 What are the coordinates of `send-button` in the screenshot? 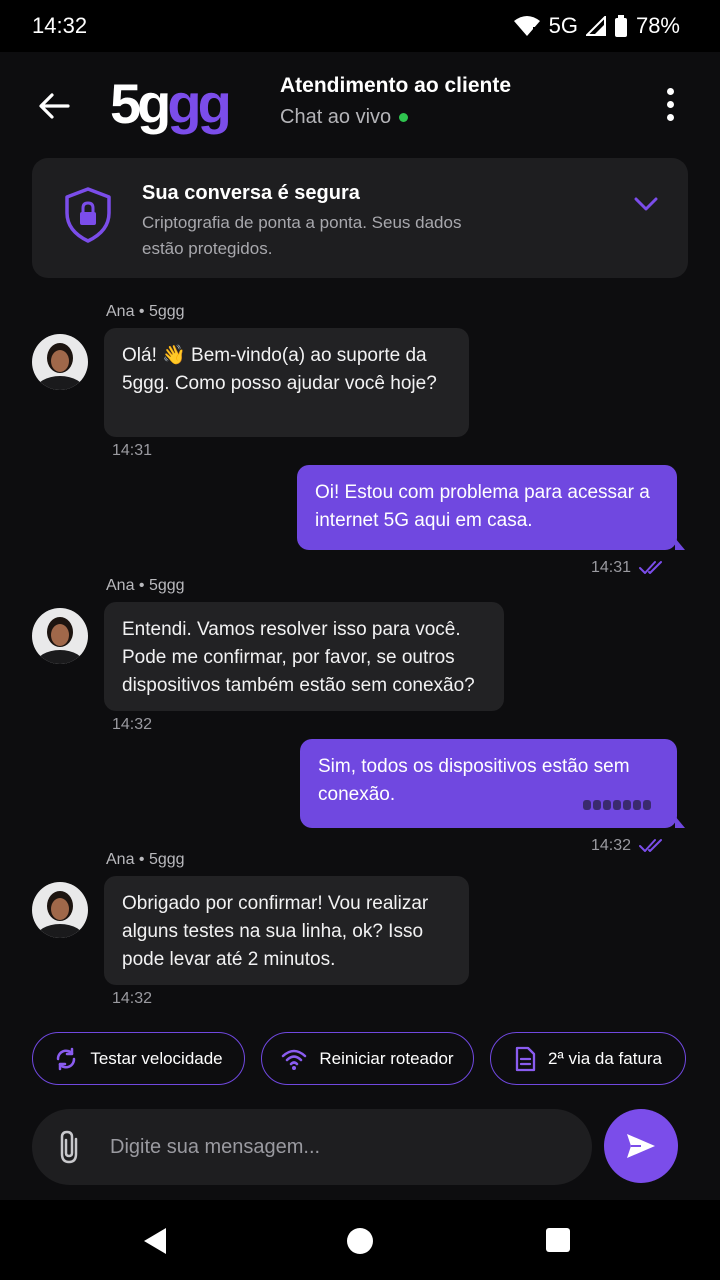 It's located at (641, 1146).